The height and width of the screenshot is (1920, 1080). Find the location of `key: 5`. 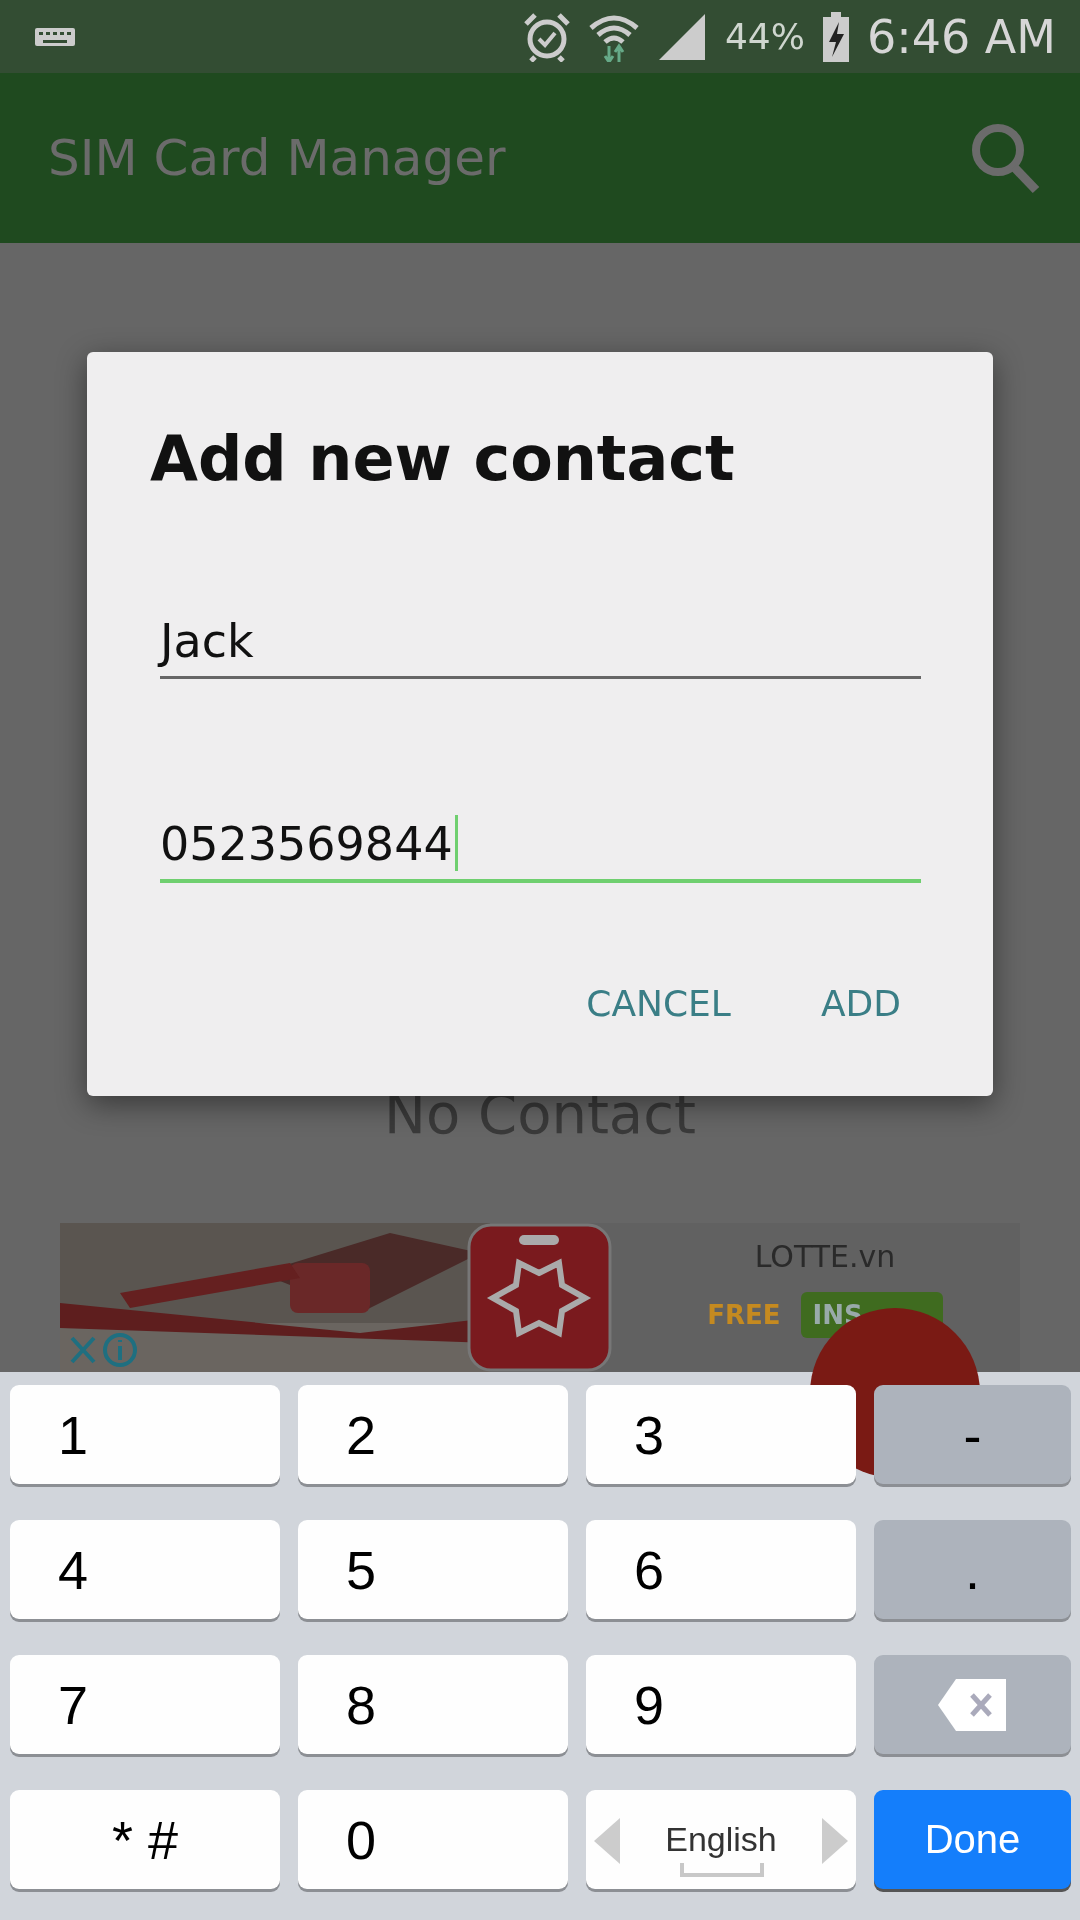

key: 5 is located at coordinates (433, 1569).